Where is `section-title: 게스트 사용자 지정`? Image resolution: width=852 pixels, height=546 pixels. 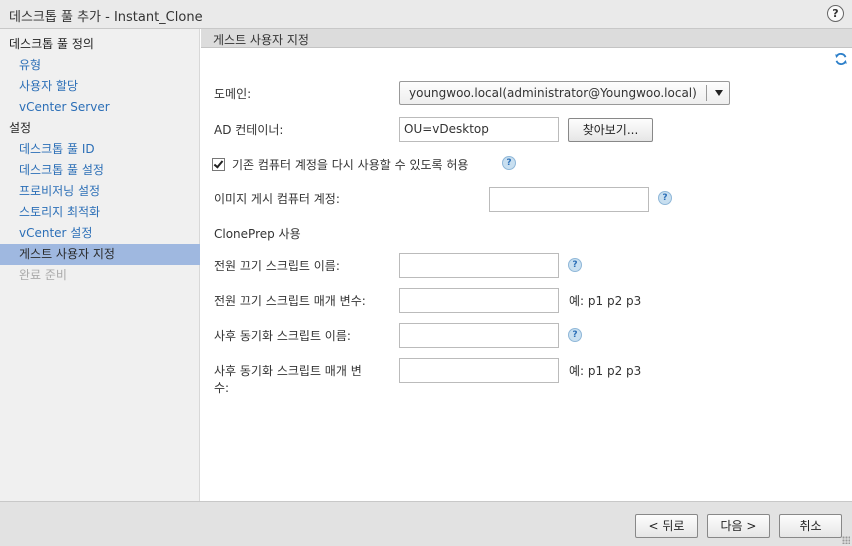 section-title: 게스트 사용자 지정 is located at coordinates (261, 40).